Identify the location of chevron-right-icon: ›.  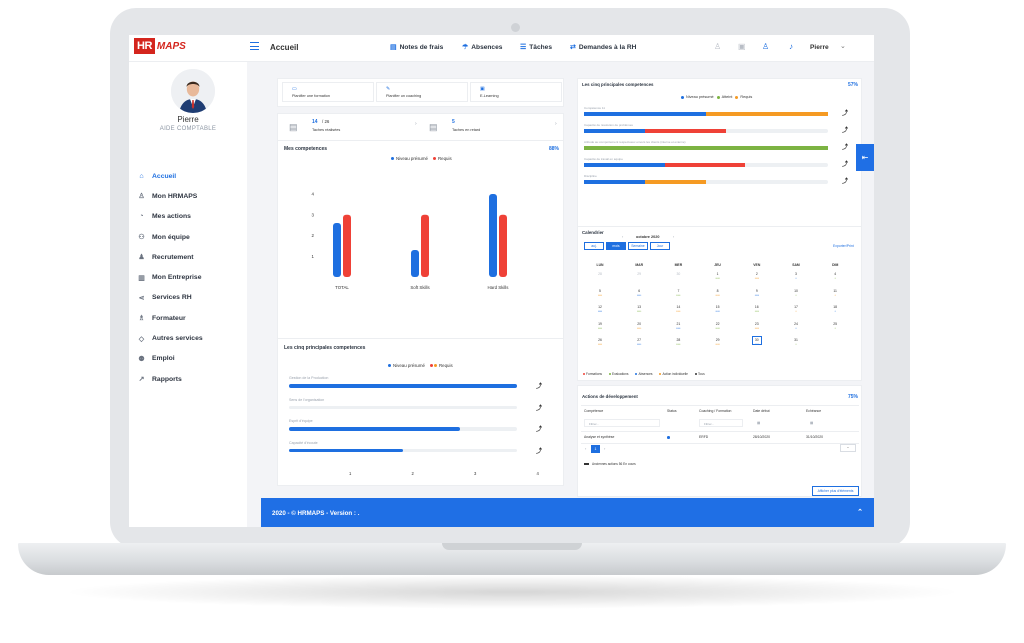
(556, 124).